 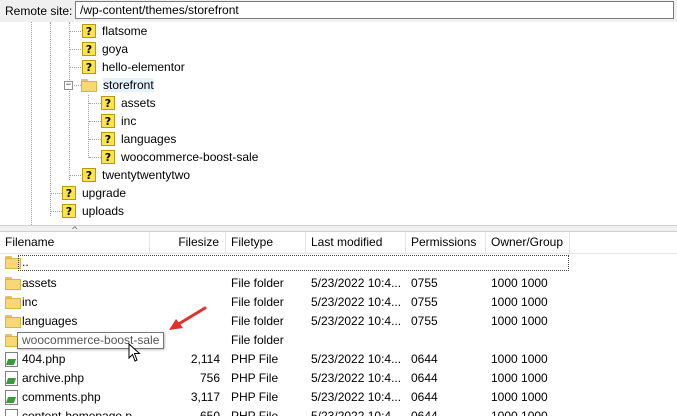 What do you see at coordinates (39, 283) in the screenshot?
I see `file-name: assets` at bounding box center [39, 283].